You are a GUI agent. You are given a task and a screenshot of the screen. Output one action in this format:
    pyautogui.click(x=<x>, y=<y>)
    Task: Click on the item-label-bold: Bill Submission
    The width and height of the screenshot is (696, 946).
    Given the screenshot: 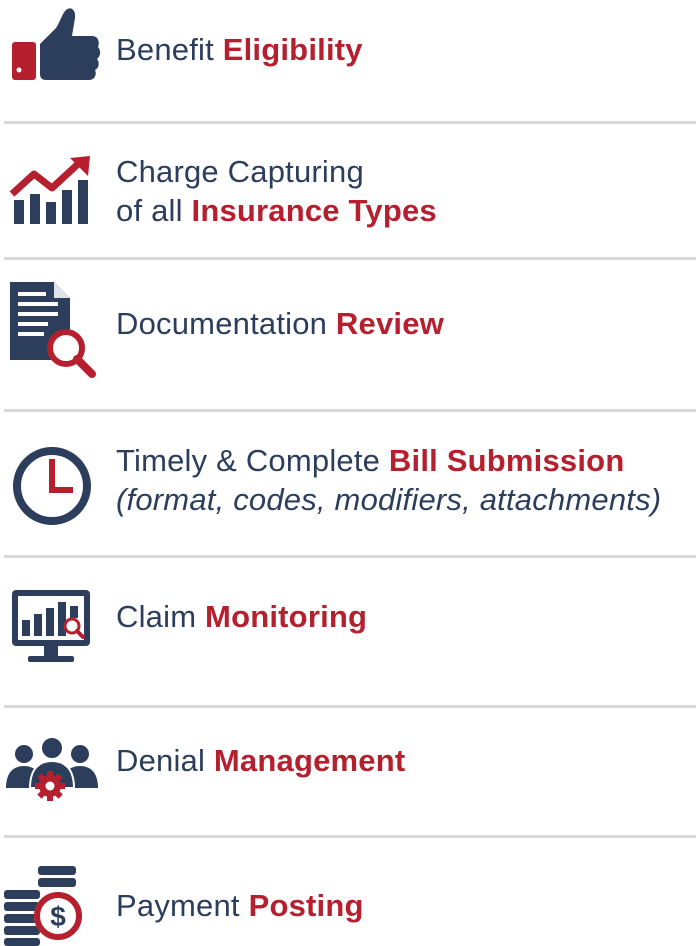 What is the action you would take?
    pyautogui.click(x=506, y=460)
    